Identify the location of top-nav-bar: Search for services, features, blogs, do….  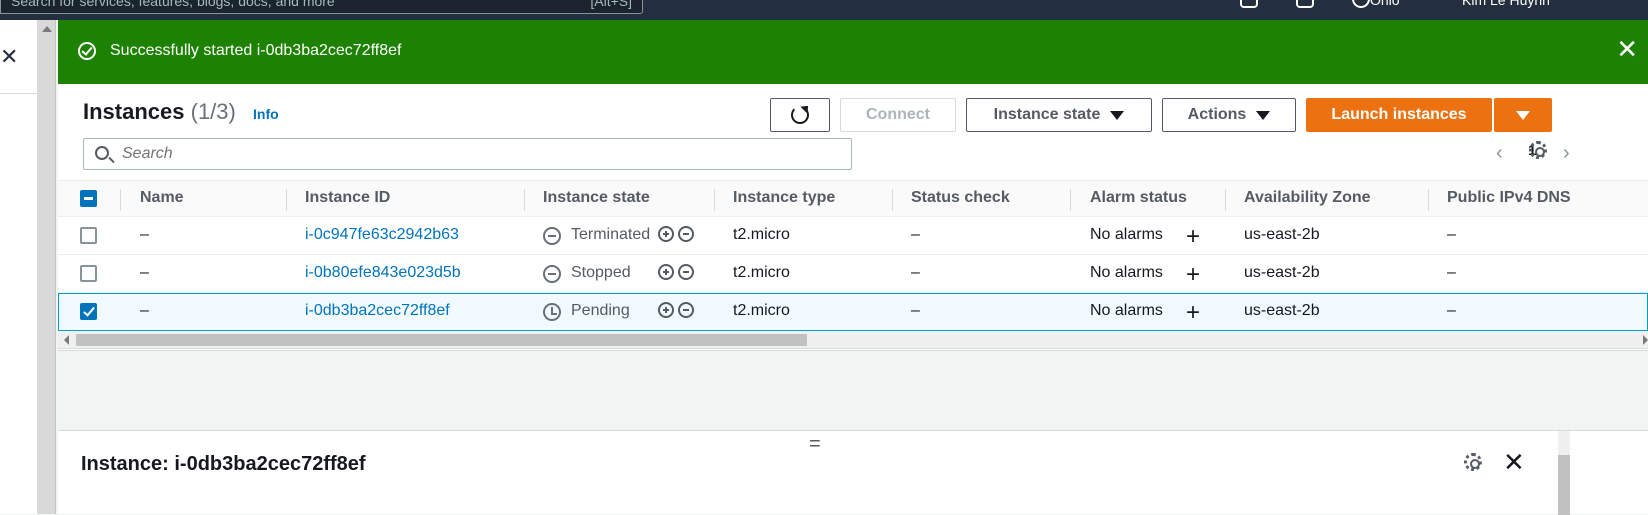
(824, 10).